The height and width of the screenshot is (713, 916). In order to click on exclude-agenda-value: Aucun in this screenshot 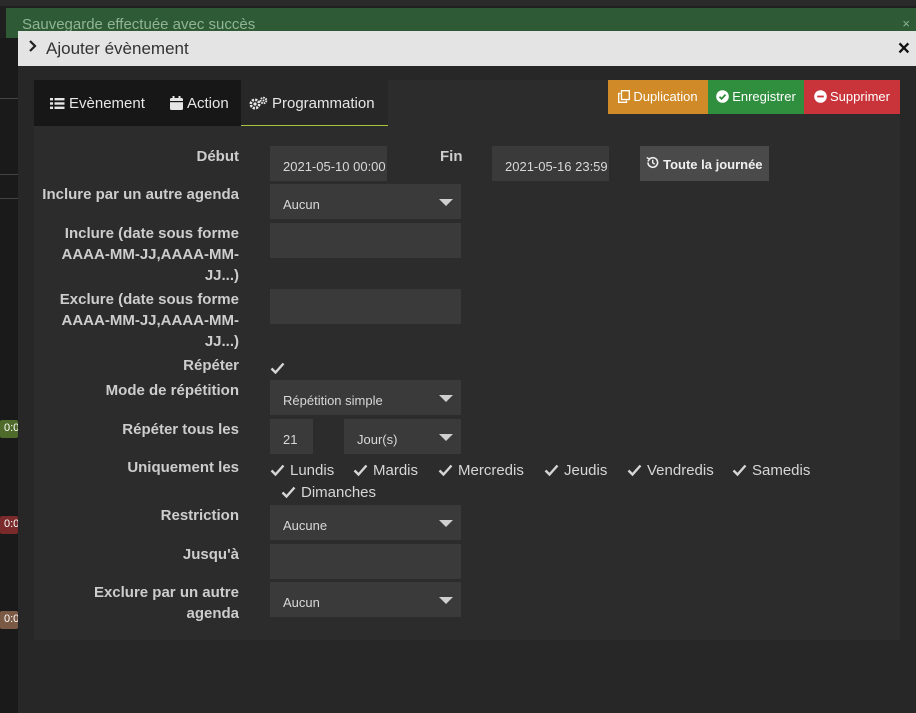, I will do `click(301, 602)`.